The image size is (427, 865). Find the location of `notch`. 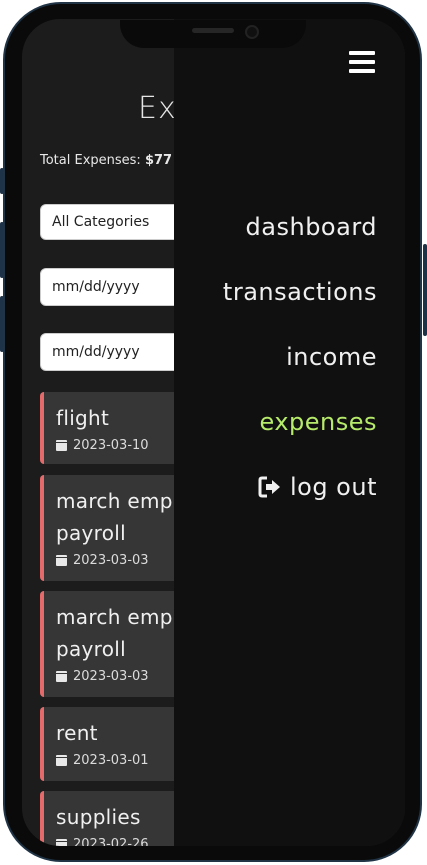

notch is located at coordinates (213, 34).